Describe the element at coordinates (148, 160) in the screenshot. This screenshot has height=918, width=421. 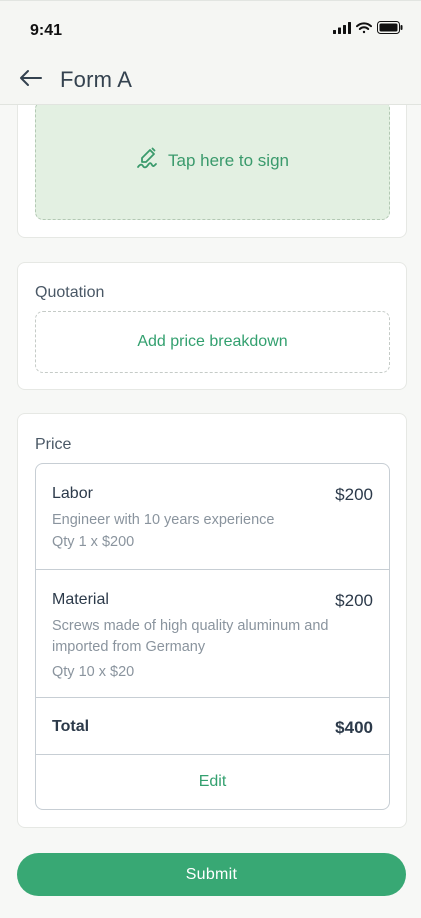
I see `signature-pen-icon` at that location.